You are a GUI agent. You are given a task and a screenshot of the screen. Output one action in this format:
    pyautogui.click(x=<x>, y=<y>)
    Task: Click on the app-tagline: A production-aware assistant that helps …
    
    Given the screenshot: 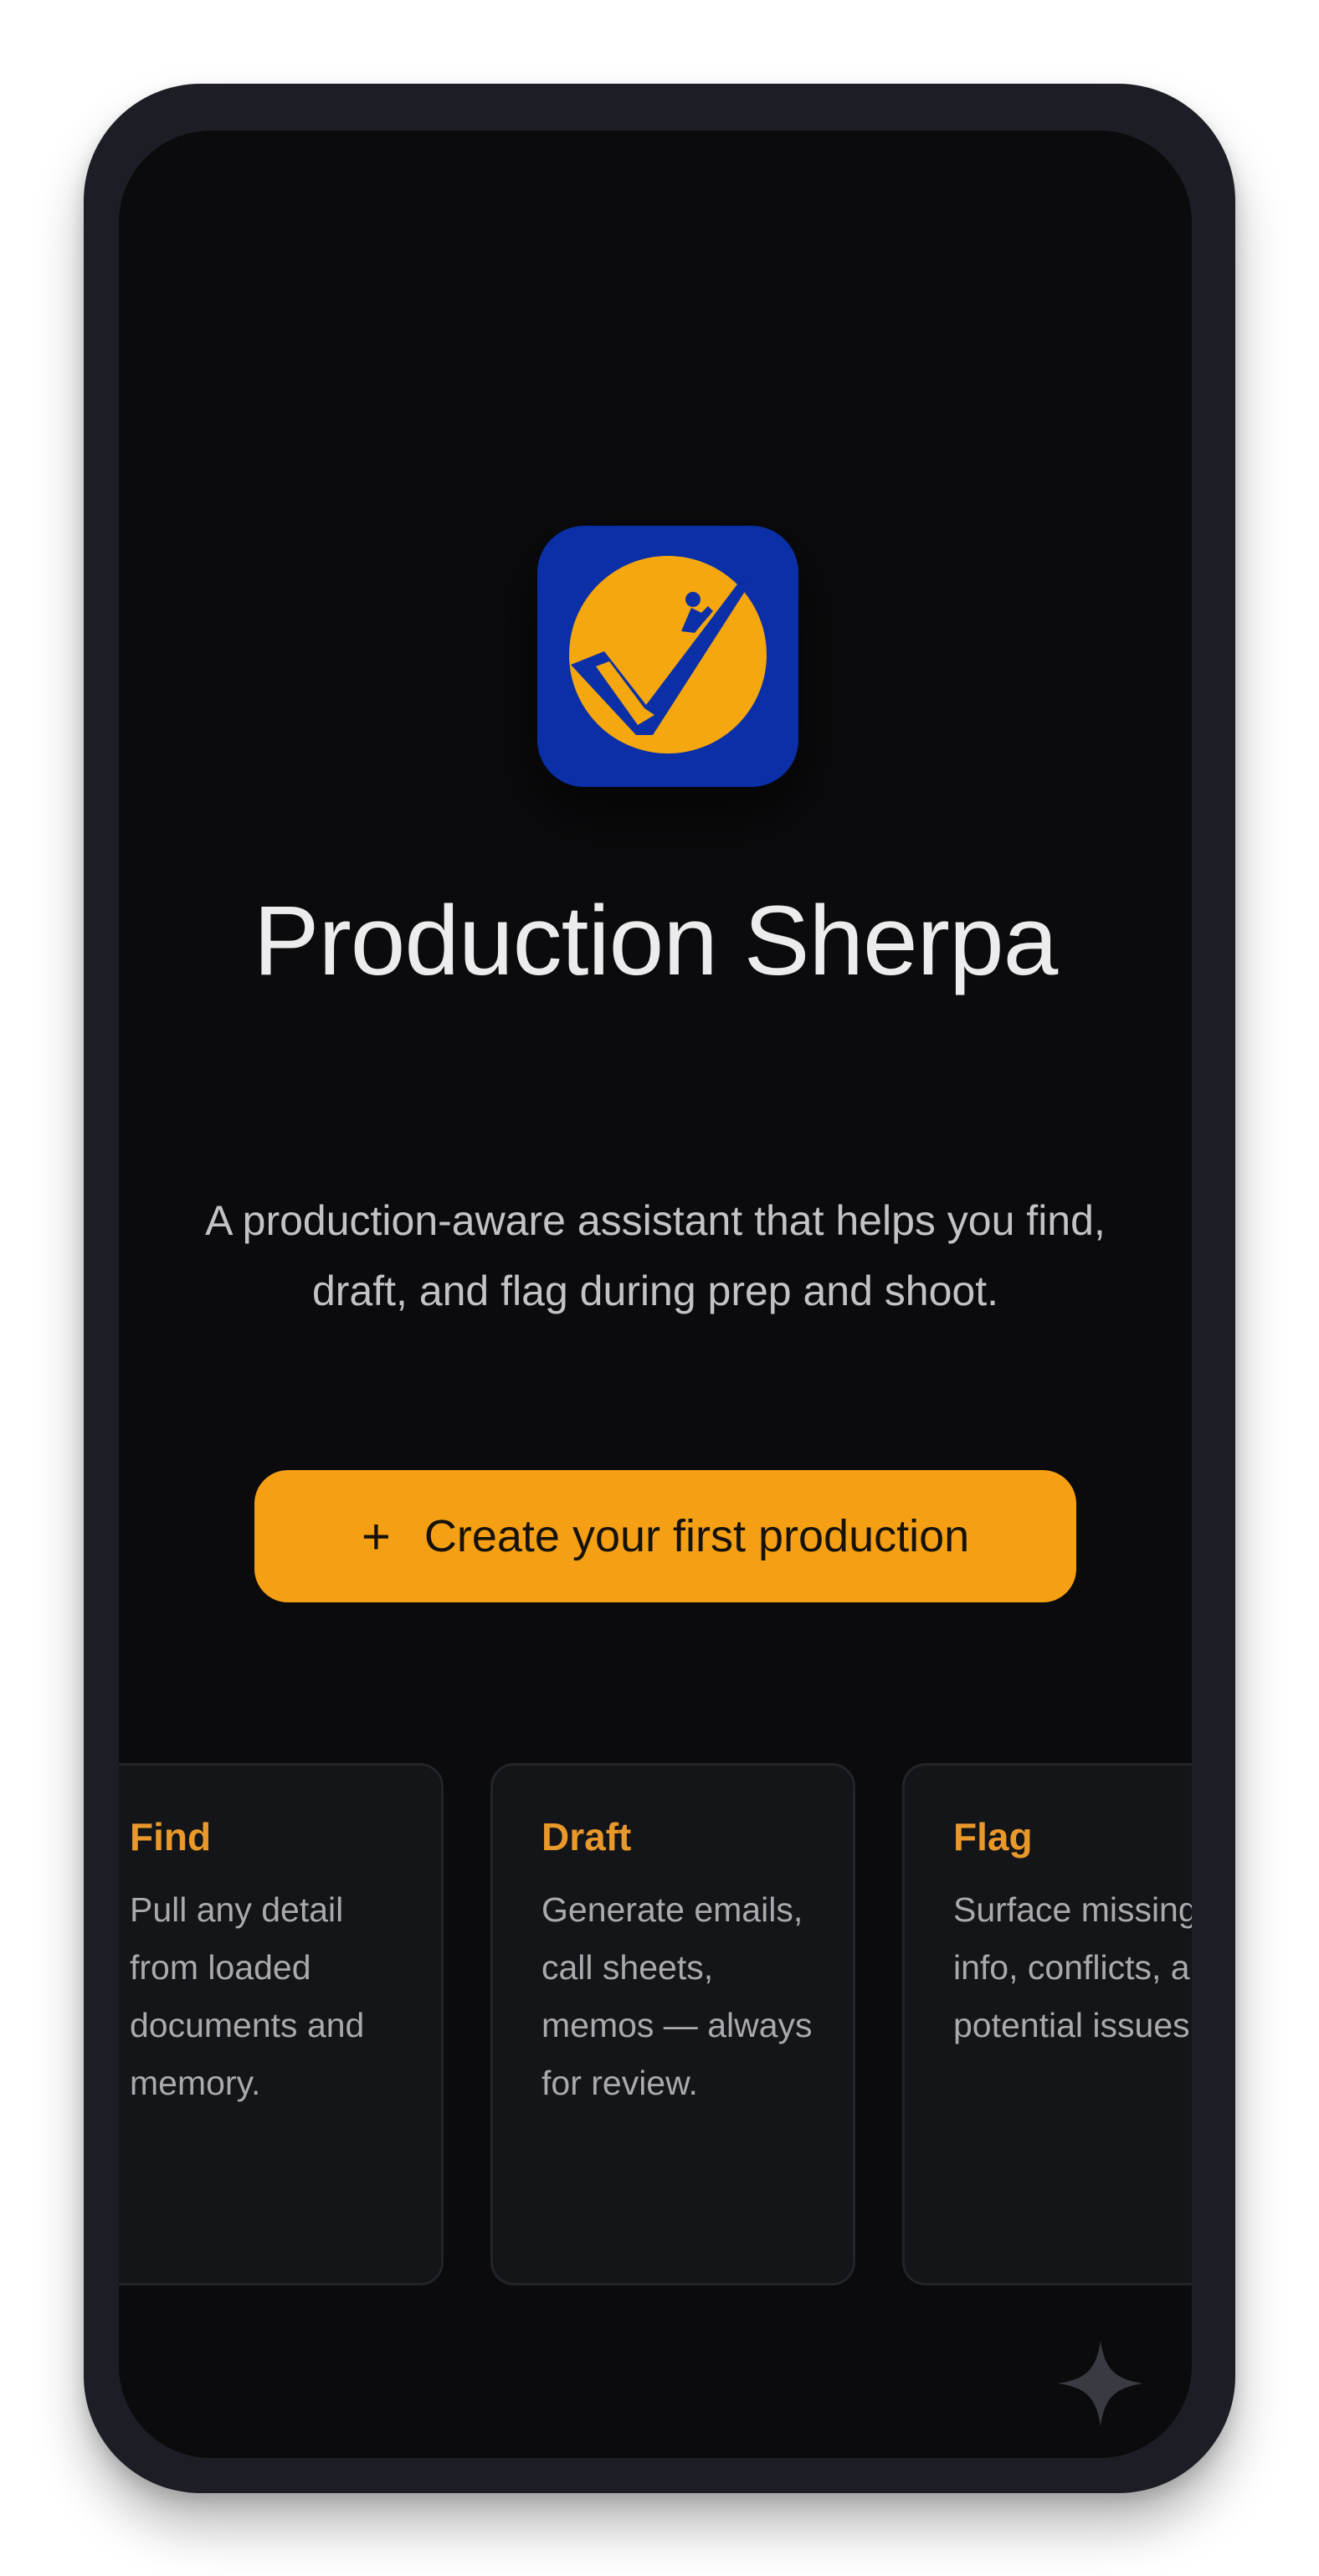 What is the action you would take?
    pyautogui.click(x=655, y=1255)
    